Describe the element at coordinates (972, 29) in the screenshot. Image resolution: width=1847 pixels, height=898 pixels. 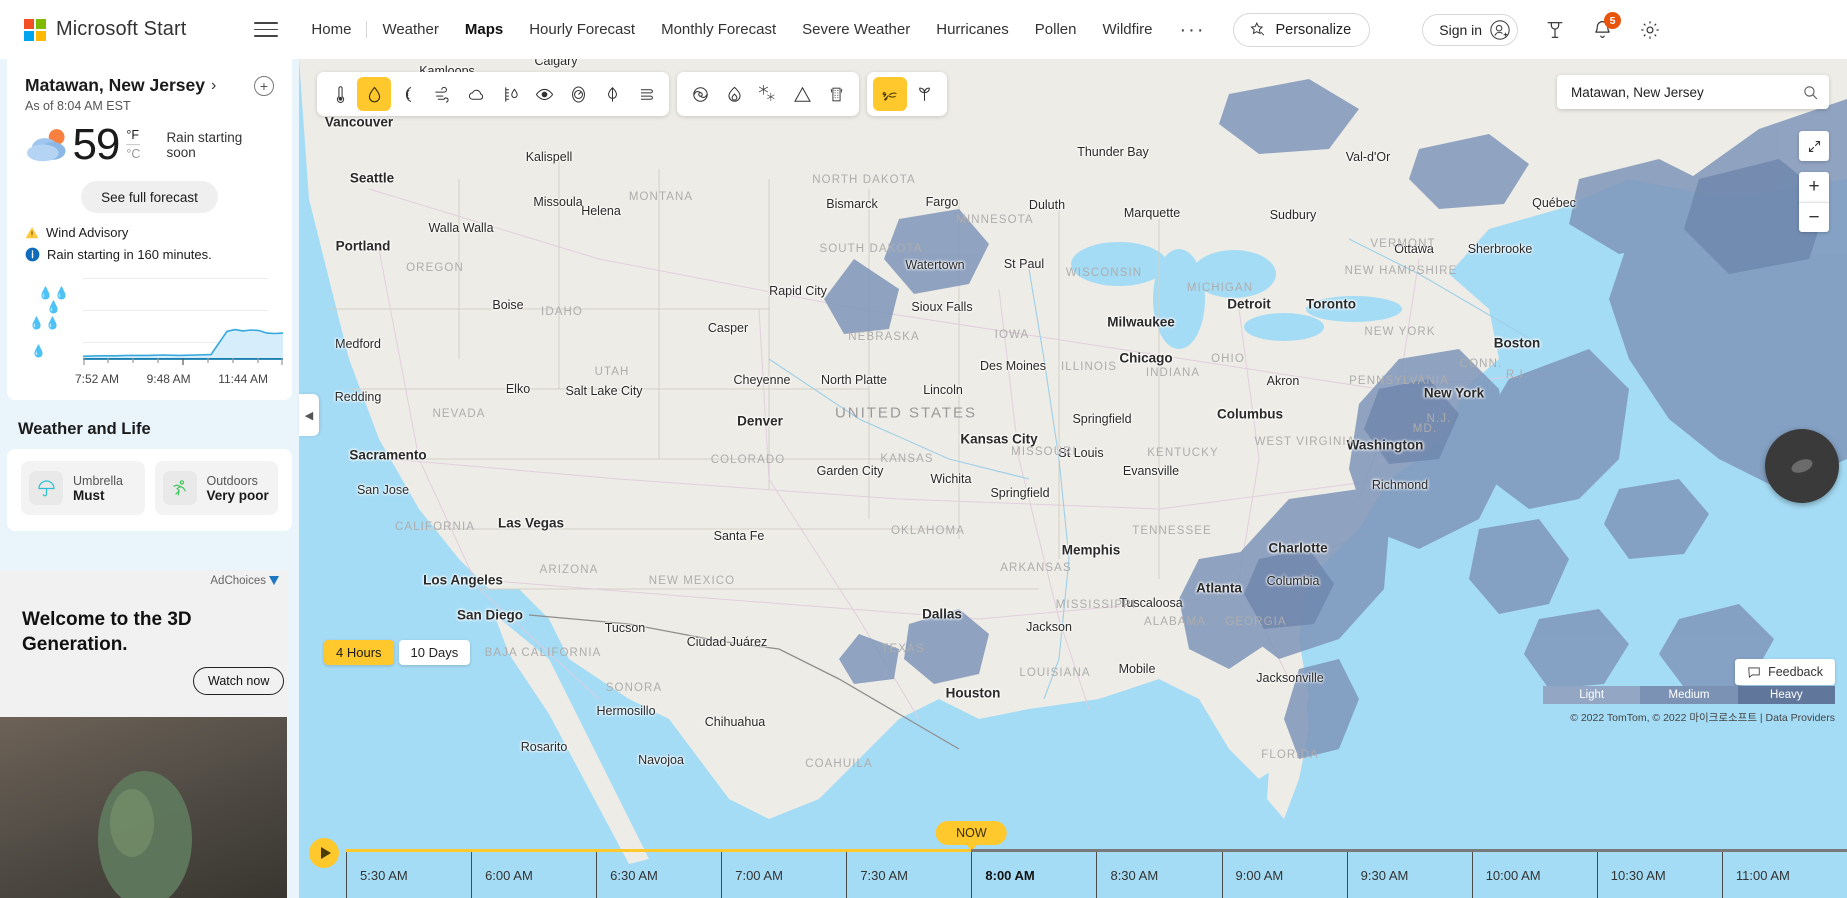
I see `nav-link-hurricanes: Hurricanes` at that location.